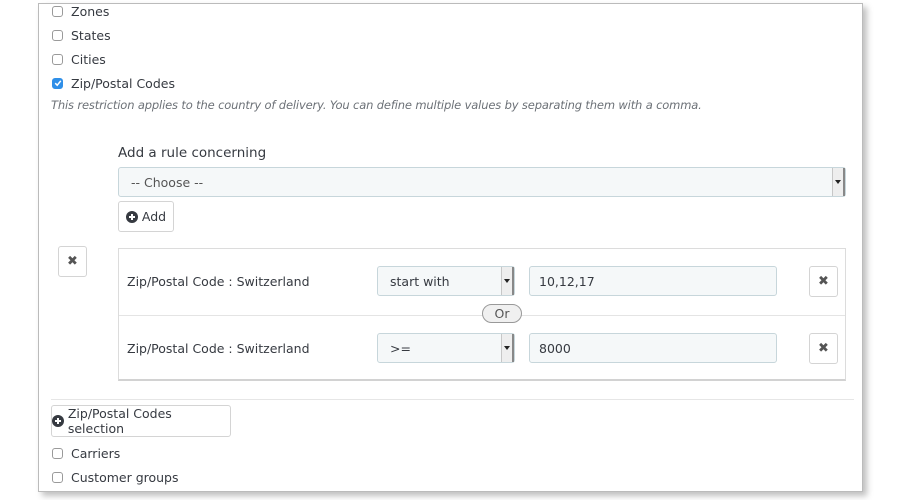 The width and height of the screenshot is (900, 500). I want to click on checkbox-carriers: Carriers, so click(86, 453).